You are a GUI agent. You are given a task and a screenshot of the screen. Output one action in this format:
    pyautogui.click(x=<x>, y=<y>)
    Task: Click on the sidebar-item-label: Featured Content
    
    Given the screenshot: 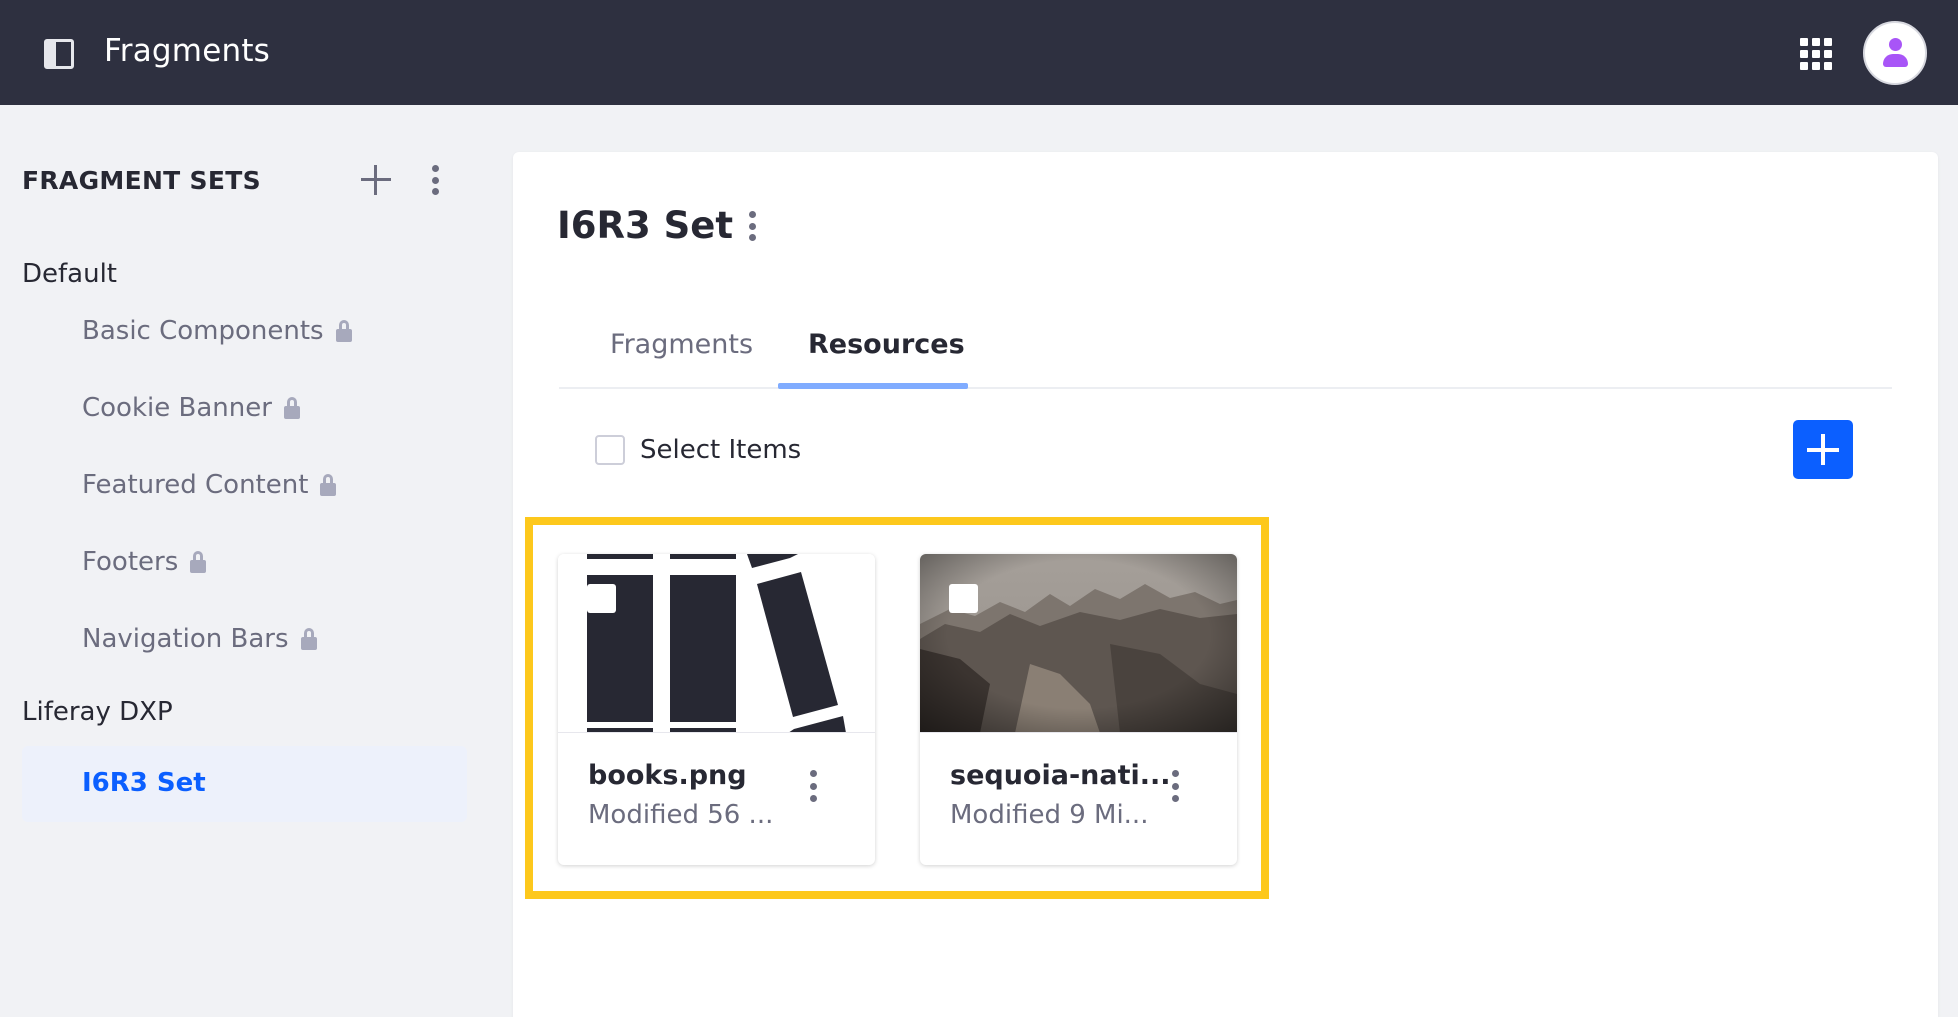 What is the action you would take?
    pyautogui.click(x=195, y=485)
    